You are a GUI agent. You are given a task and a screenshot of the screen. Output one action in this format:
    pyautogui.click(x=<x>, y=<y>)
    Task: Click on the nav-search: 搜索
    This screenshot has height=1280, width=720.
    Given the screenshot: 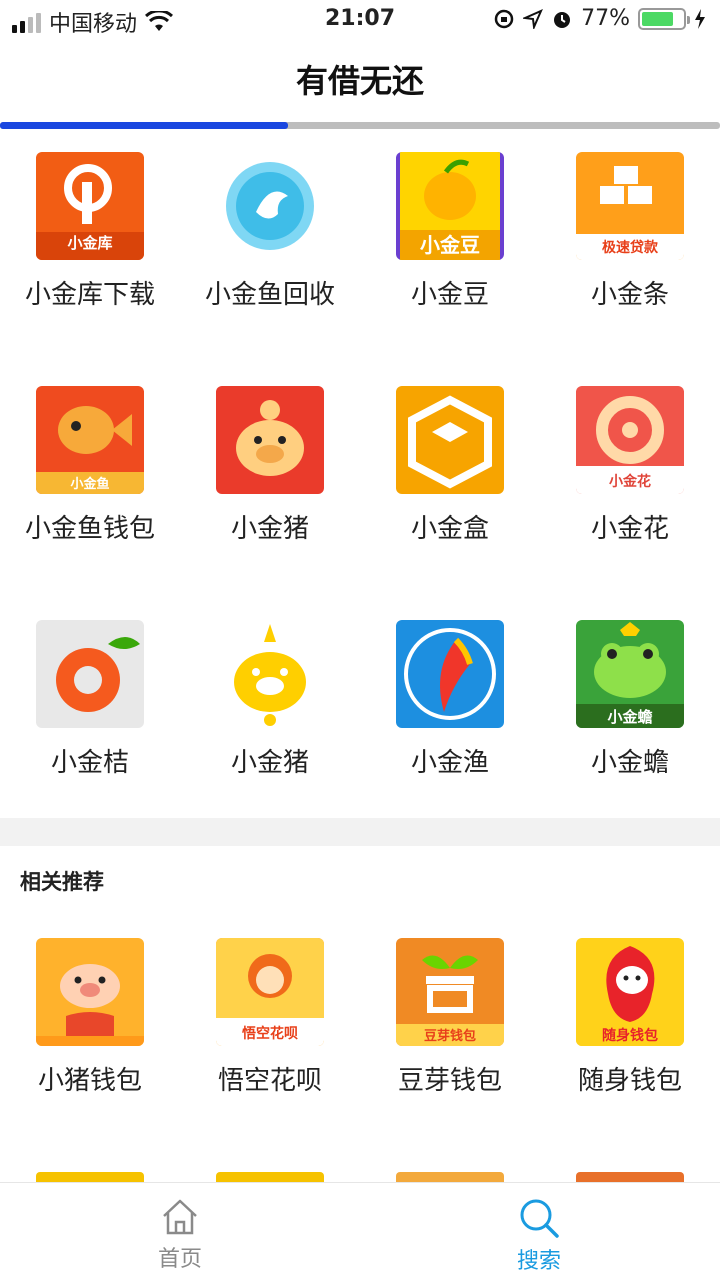 What is the action you would take?
    pyautogui.click(x=539, y=1236)
    